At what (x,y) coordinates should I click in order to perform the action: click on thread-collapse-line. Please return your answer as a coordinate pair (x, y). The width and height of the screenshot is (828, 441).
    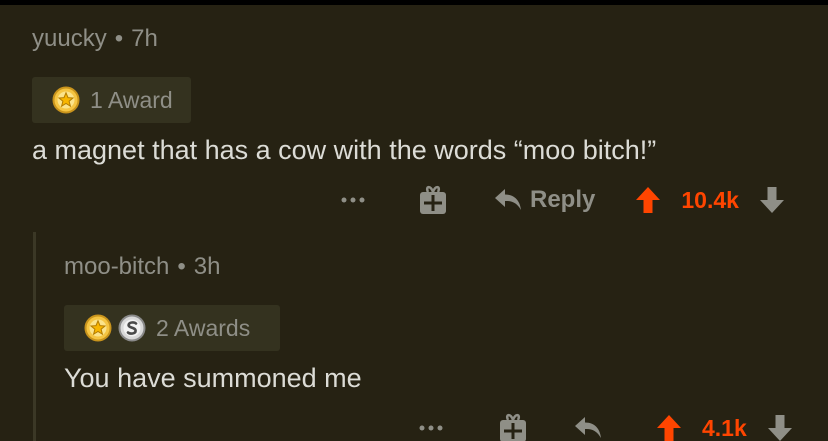
    Looking at the image, I should click on (34, 336).